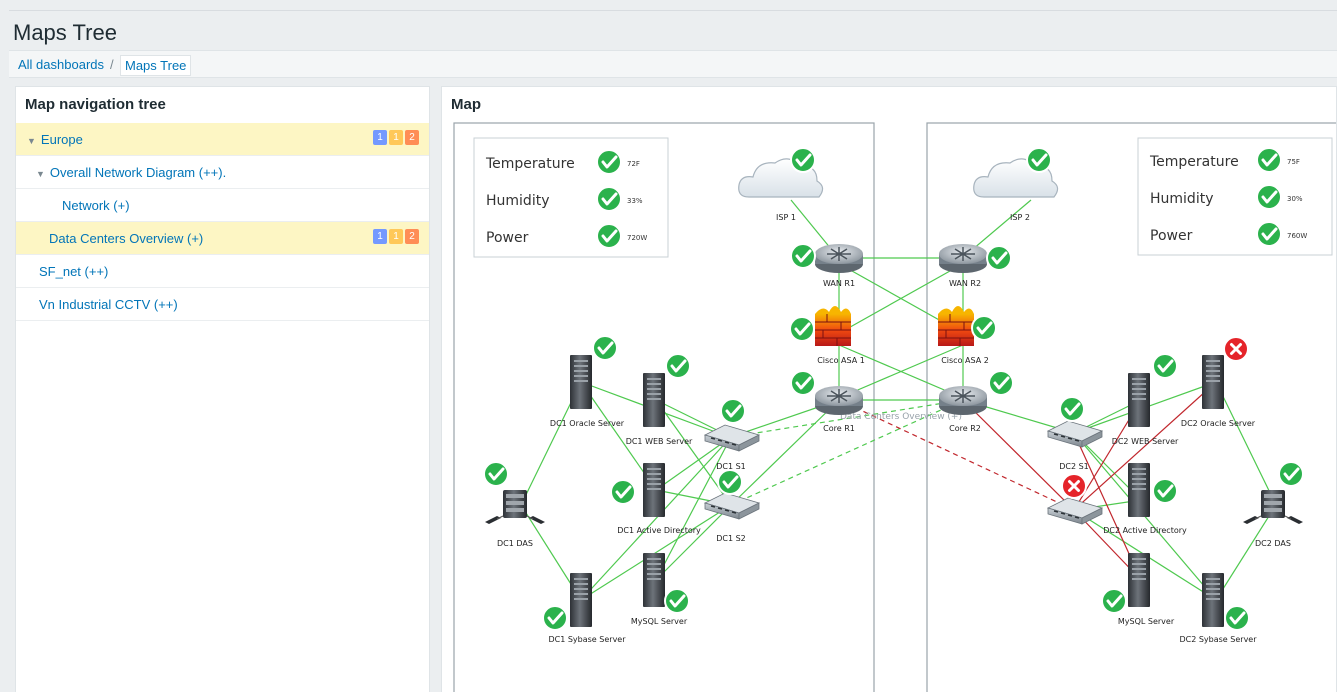 The width and height of the screenshot is (1337, 692). I want to click on tree-item-overall-network-diagram: ▼ Overall Network Diagram (++)., so click(222, 172).